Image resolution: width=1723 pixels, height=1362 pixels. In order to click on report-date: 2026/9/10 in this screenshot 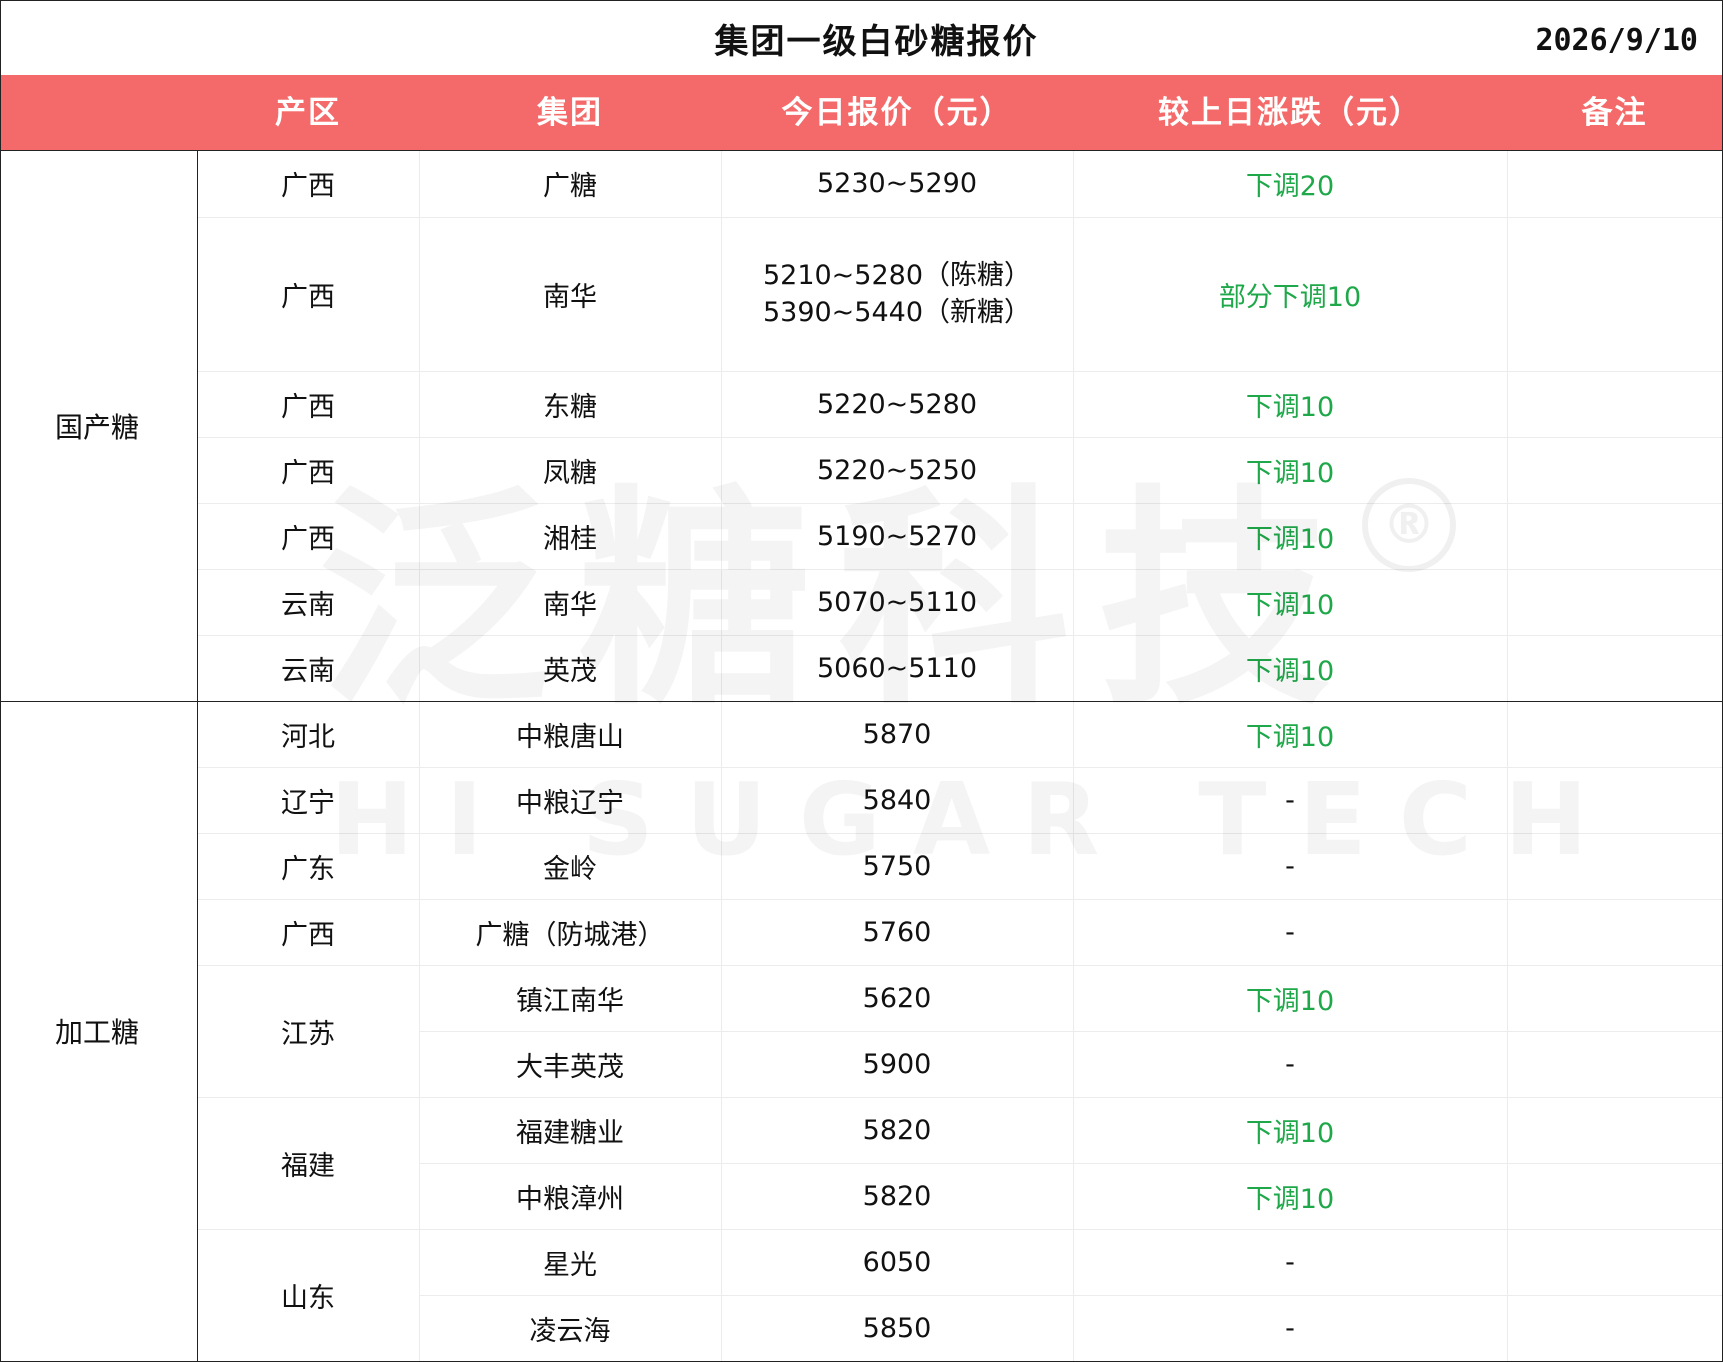, I will do `click(1616, 40)`.